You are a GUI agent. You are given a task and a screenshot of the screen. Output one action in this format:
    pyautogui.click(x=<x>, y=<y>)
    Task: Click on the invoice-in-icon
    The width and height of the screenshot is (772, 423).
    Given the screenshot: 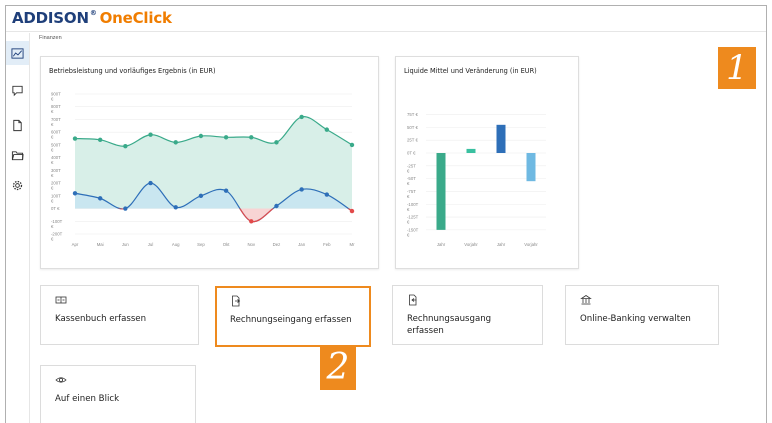 What is the action you would take?
    pyautogui.click(x=236, y=301)
    